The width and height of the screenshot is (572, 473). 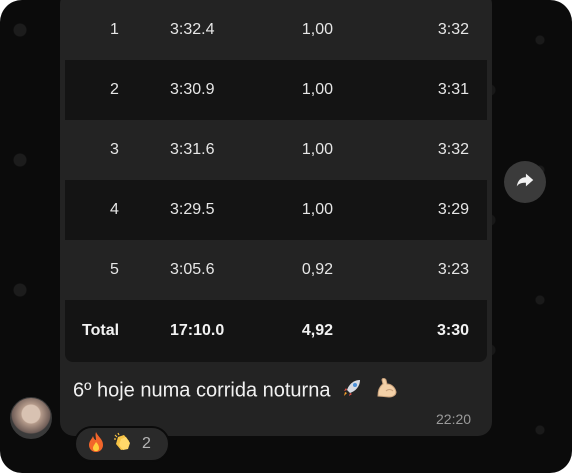 What do you see at coordinates (114, 209) in the screenshot?
I see `lap-number: 4` at bounding box center [114, 209].